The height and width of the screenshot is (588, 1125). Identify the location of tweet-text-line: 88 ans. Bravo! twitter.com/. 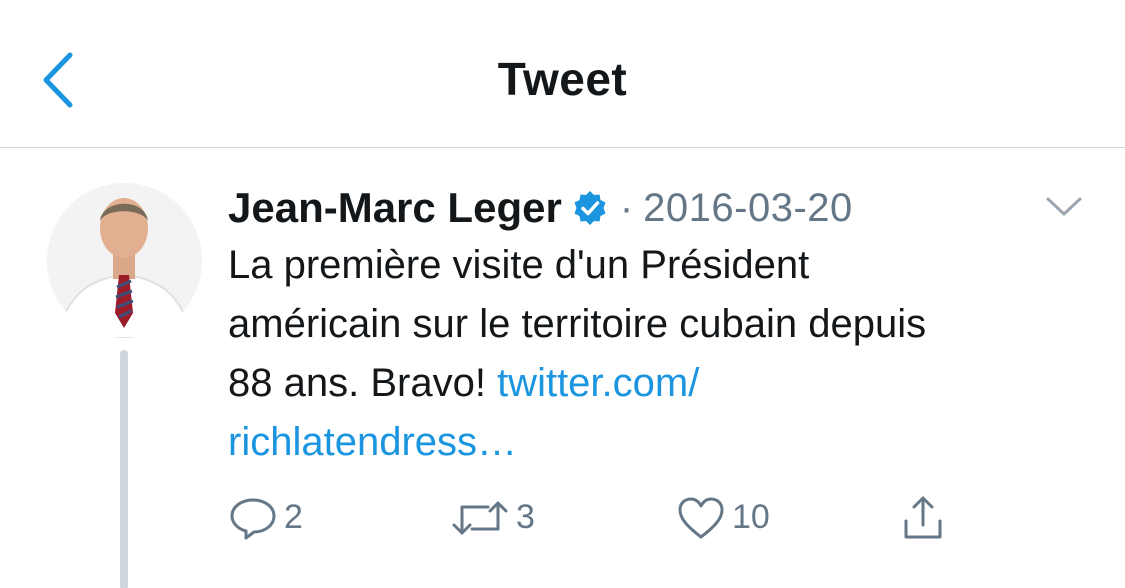
(658, 383).